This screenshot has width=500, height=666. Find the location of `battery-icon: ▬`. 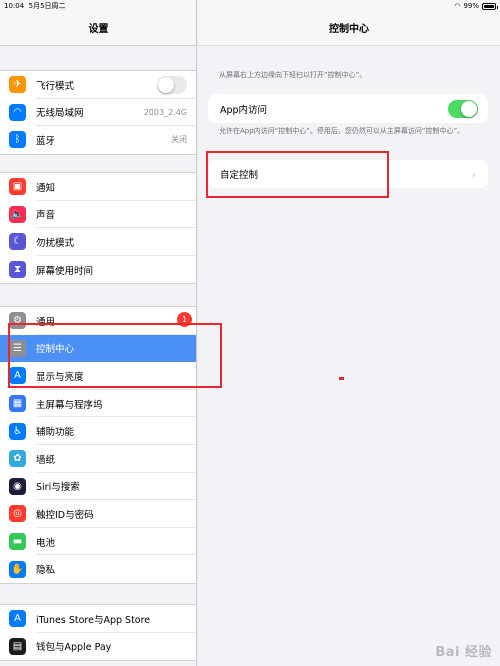

battery-icon: ▬ is located at coordinates (17, 542).